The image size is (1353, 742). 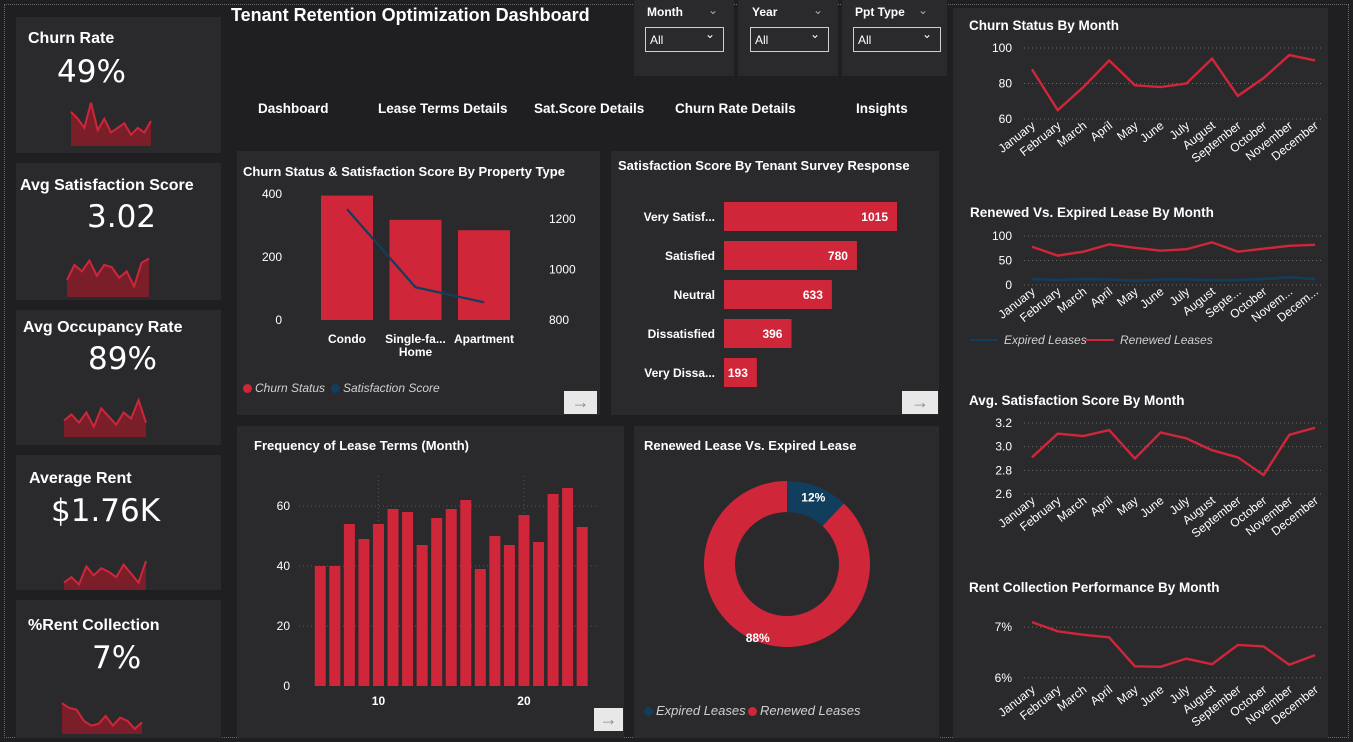 I want to click on data-label: 193, so click(x=738, y=373).